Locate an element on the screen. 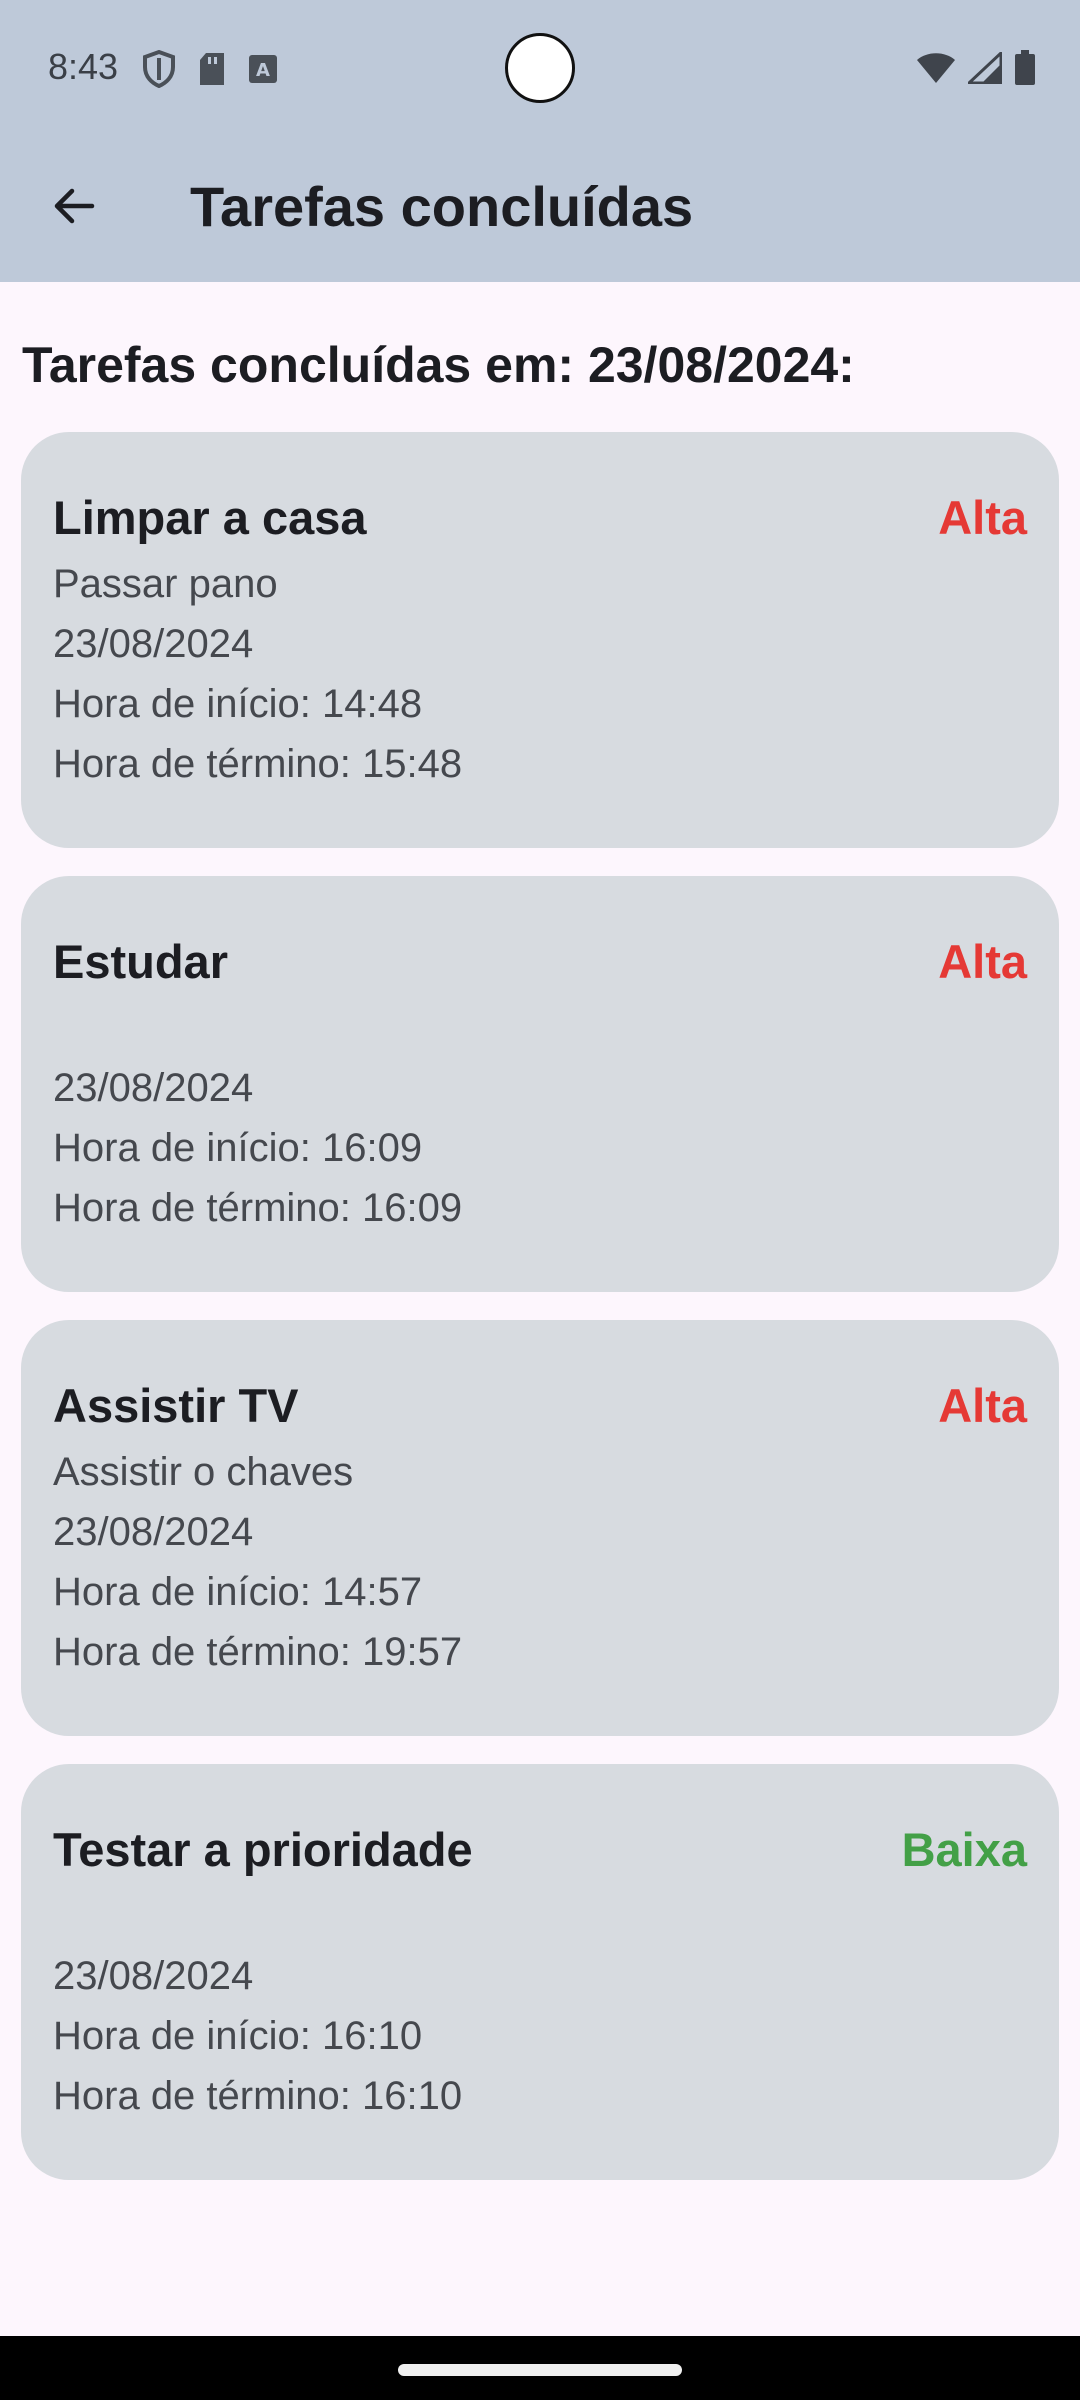 The height and width of the screenshot is (2400, 1080). keyboard-a-icon: A is located at coordinates (263, 71).